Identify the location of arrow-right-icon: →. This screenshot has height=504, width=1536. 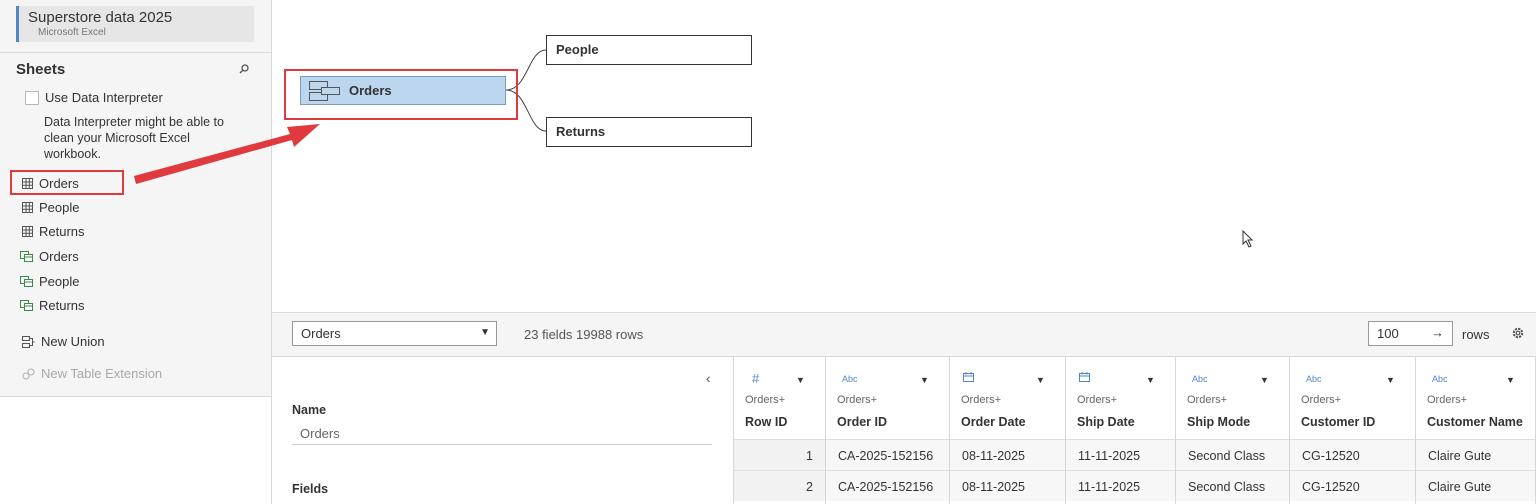
(1437, 332).